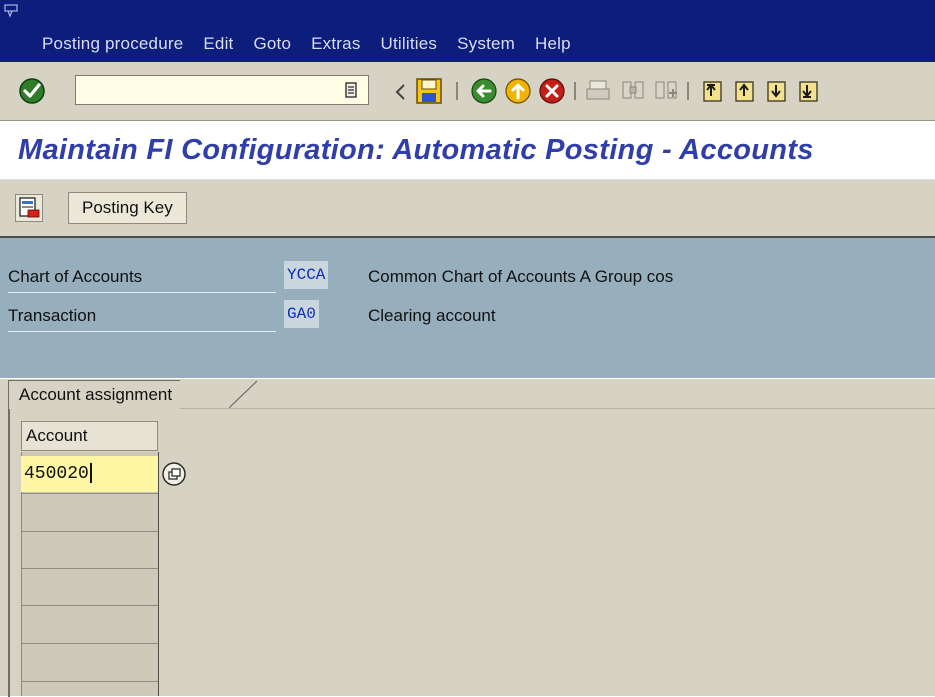  I want to click on posting-key-button: Posting Key, so click(127, 208).